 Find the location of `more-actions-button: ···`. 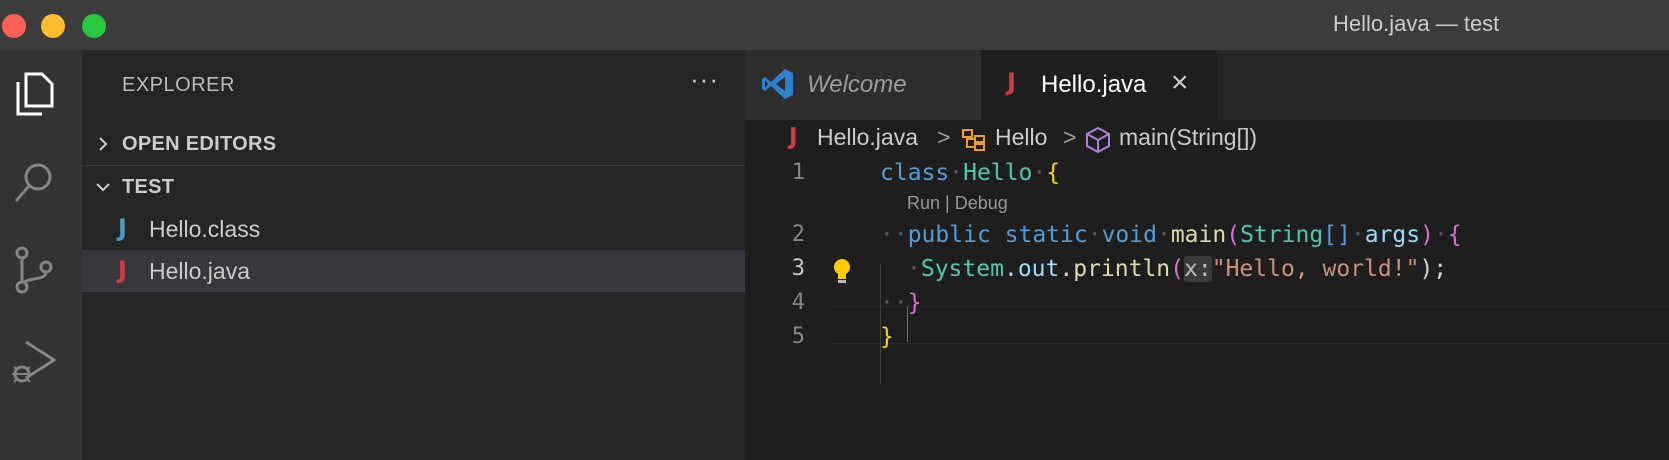

more-actions-button: ··· is located at coordinates (704, 79).